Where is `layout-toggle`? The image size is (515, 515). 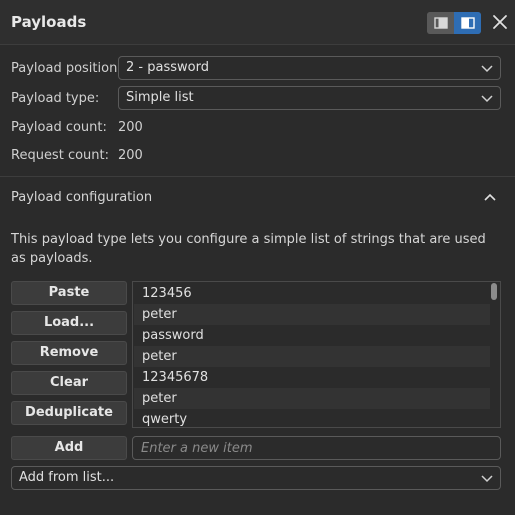
layout-toggle is located at coordinates (454, 23).